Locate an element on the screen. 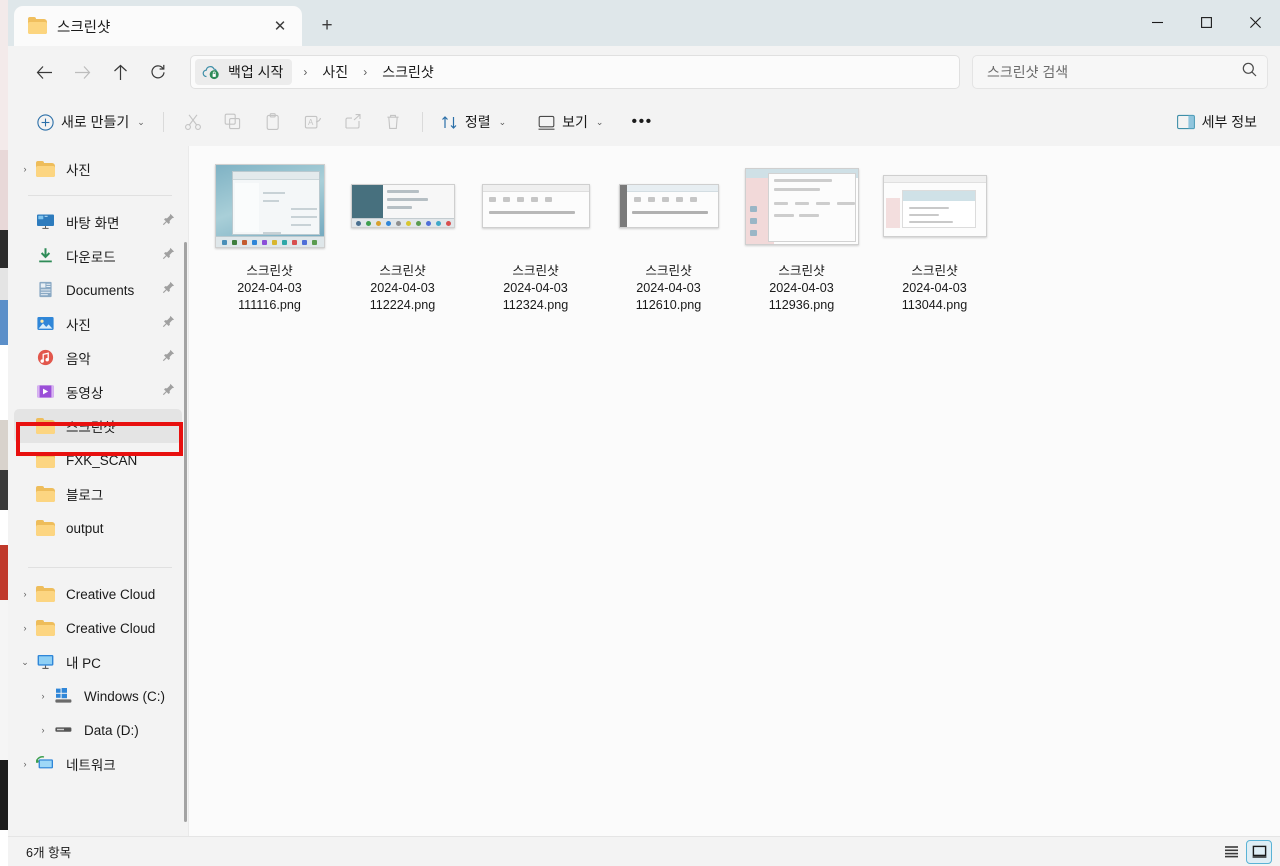  file-item: 스크린샷 2024-04-03 112224.png is located at coordinates (402, 237).